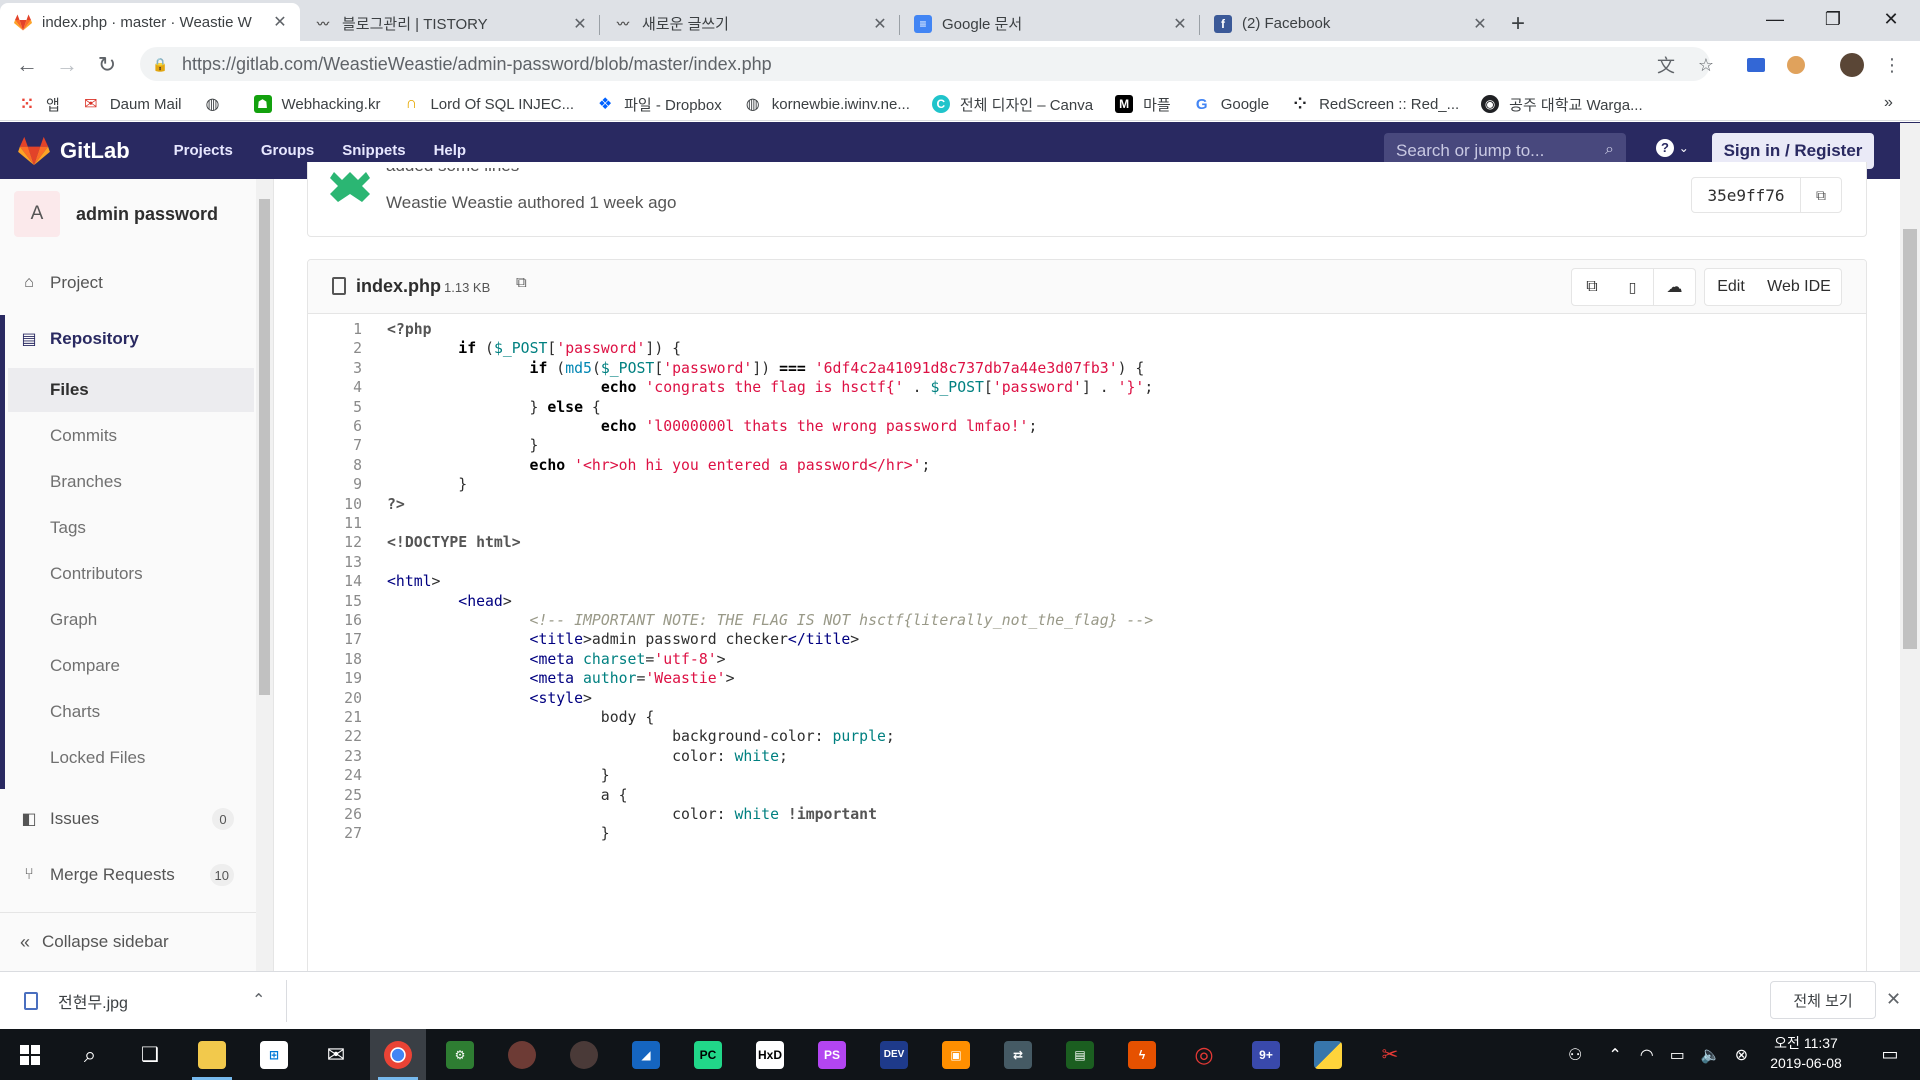 This screenshot has width=1920, height=1080. What do you see at coordinates (335, 329) in the screenshot?
I see `line-number: 1` at bounding box center [335, 329].